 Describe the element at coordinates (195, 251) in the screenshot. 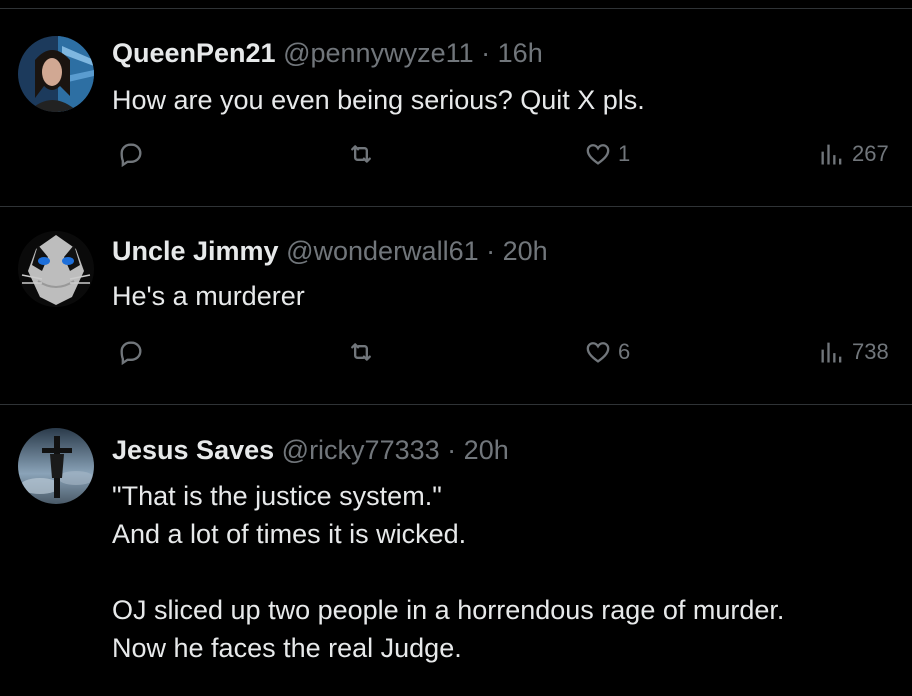

I see `display-name: Uncle Jimmy` at that location.